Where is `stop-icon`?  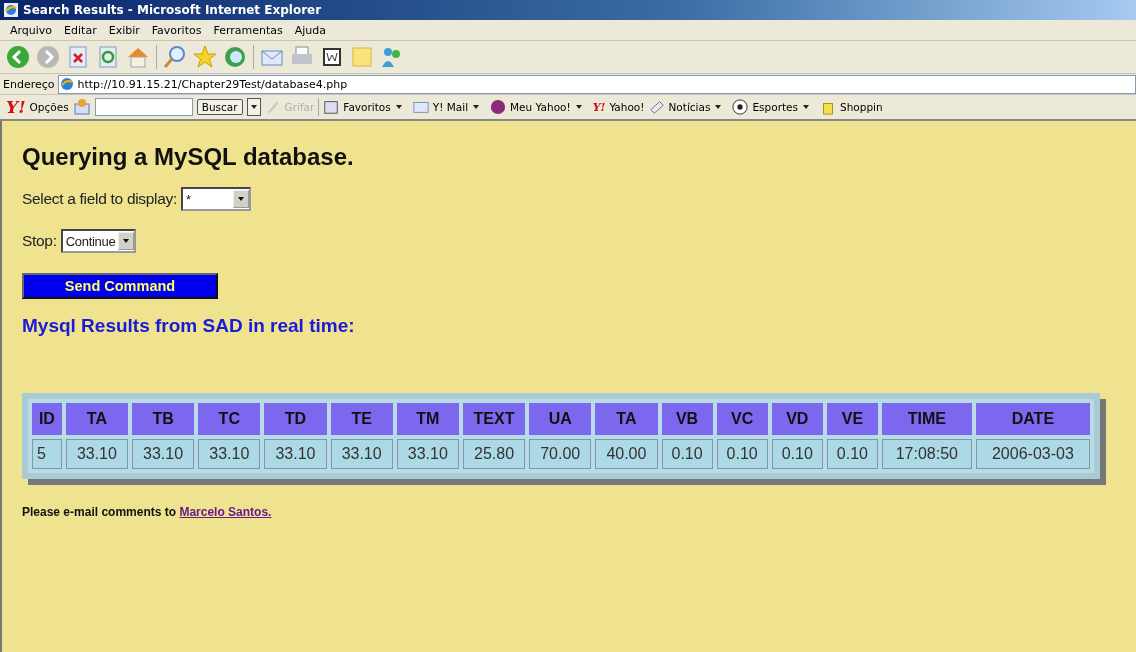 stop-icon is located at coordinates (78, 57).